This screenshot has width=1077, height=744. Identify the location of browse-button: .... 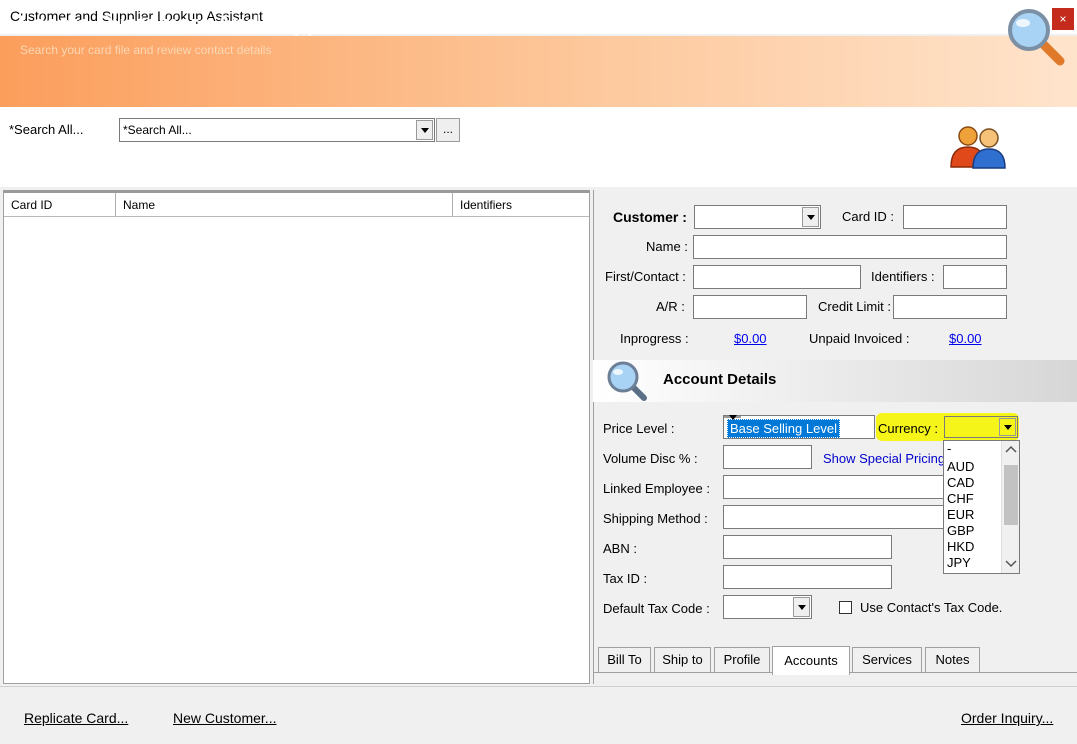
(448, 130).